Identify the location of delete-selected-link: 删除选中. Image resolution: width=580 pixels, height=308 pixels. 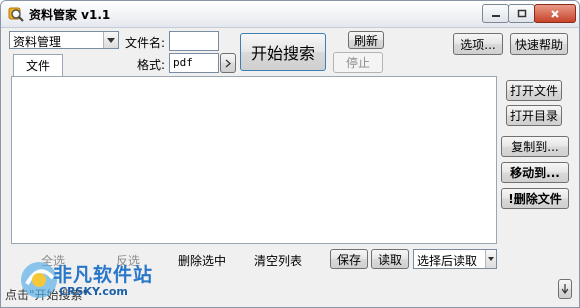
(202, 260).